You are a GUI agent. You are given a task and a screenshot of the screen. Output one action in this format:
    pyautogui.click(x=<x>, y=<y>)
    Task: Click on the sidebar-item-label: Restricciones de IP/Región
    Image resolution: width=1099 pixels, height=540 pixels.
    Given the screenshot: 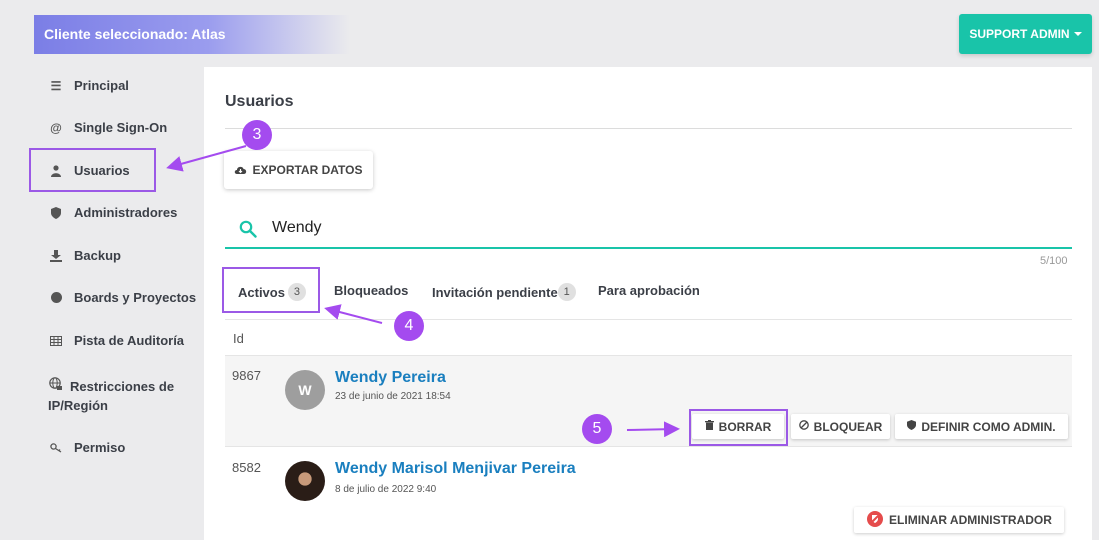 What is the action you would take?
    pyautogui.click(x=111, y=396)
    